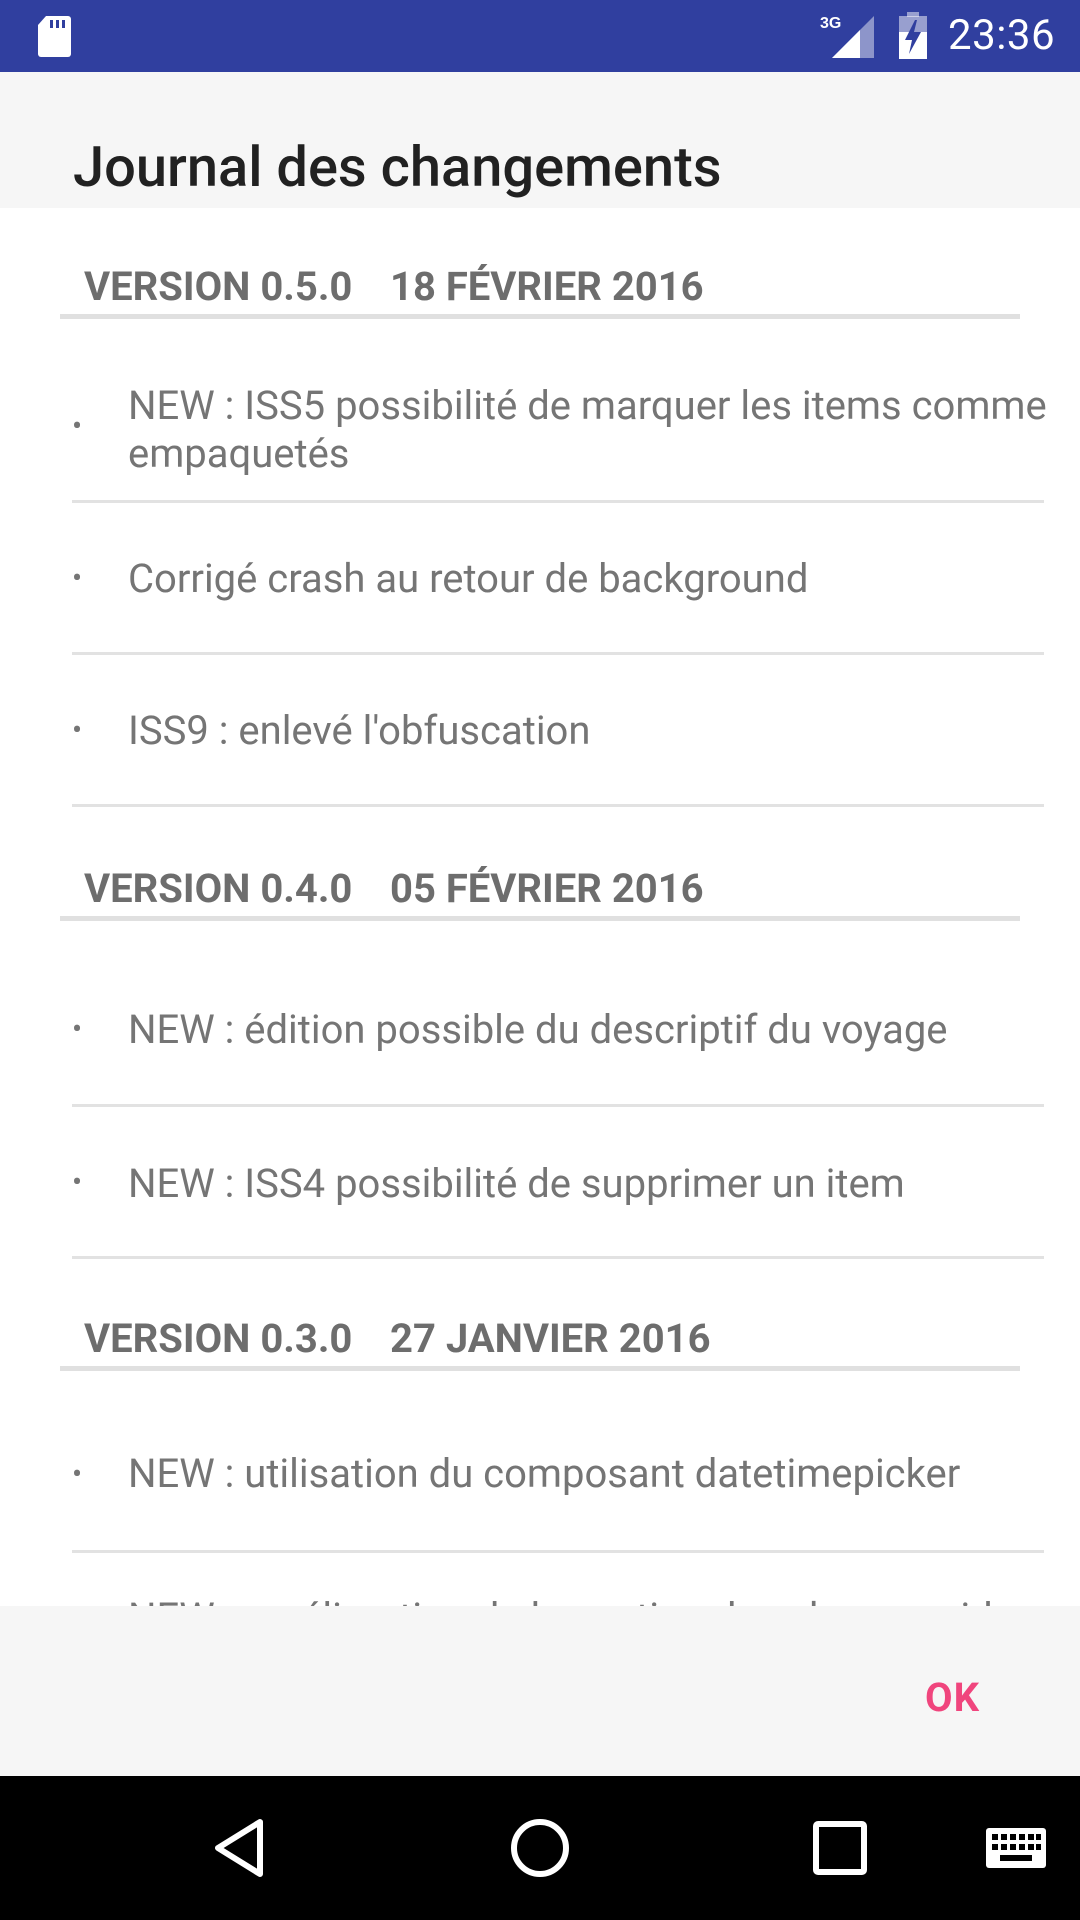  What do you see at coordinates (913, 35) in the screenshot?
I see `battery-charging-icon` at bounding box center [913, 35].